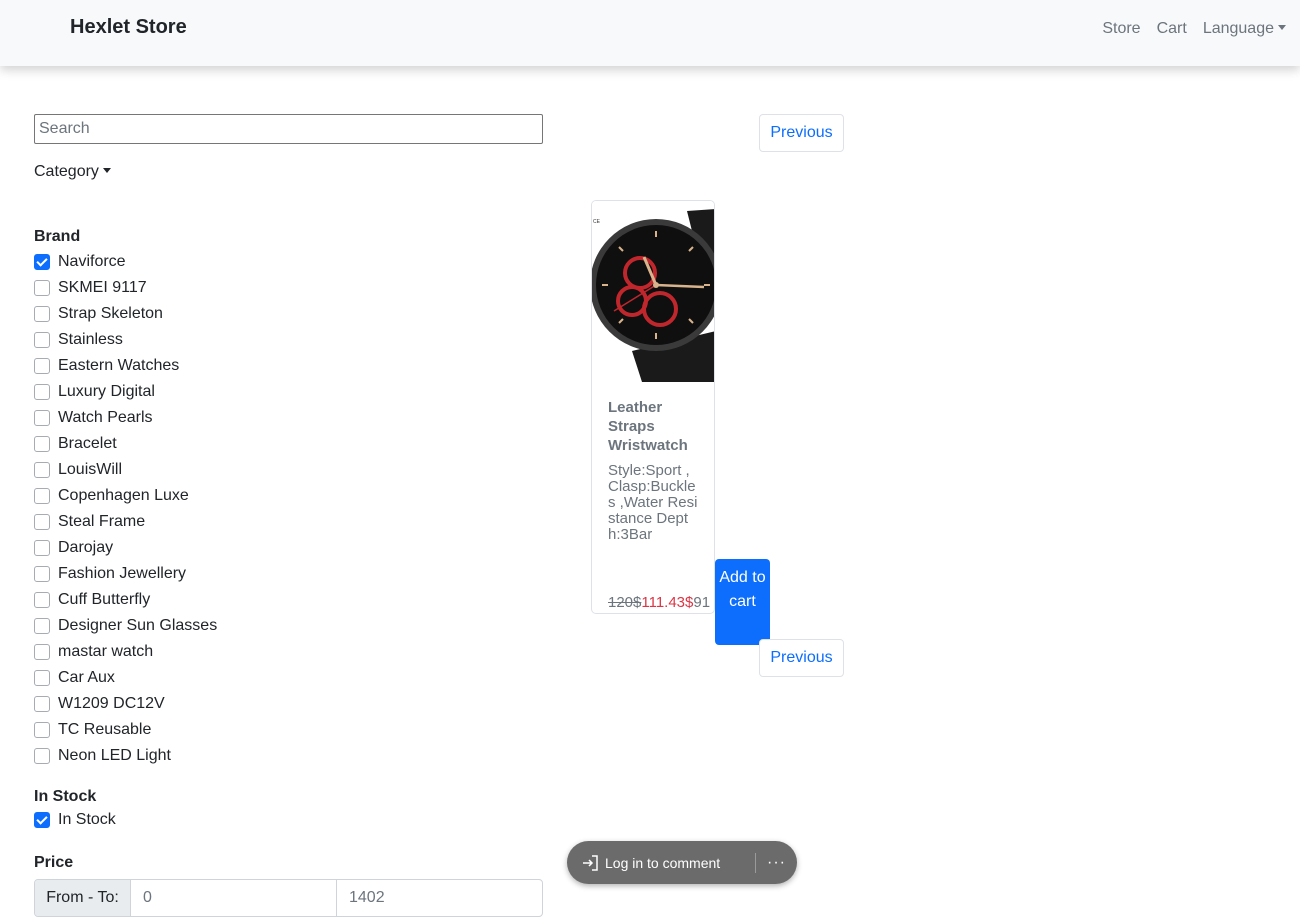 Image resolution: width=1300 pixels, height=922 pixels. I want to click on brand-filter-item: Cuff Butterfly, so click(125, 600).